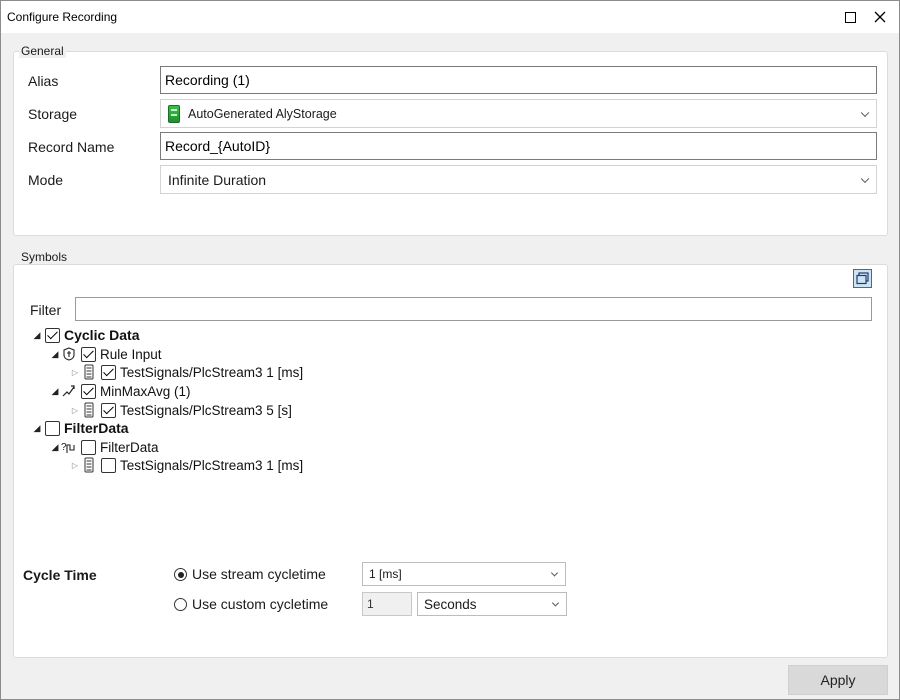 The image size is (900, 700). What do you see at coordinates (492, 604) in the screenshot?
I see `custom-unit-select: Seconds` at bounding box center [492, 604].